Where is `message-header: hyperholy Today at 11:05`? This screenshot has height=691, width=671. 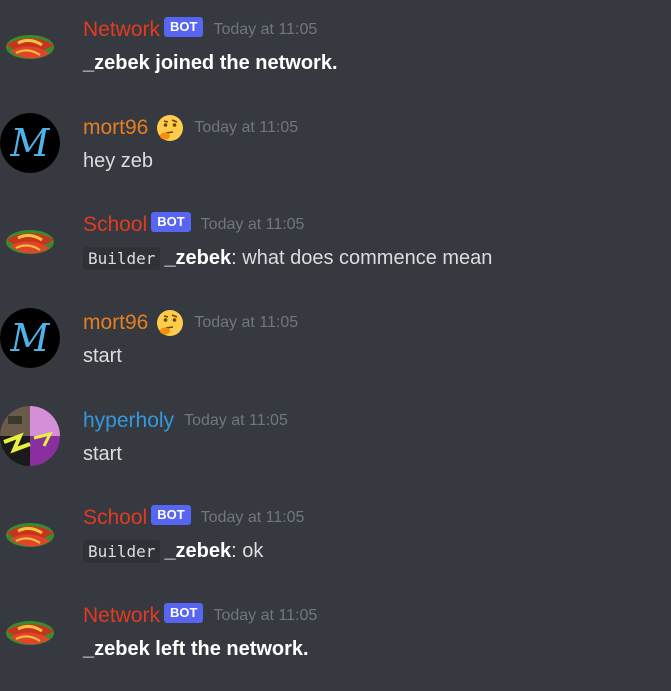
message-header: hyperholy Today at 11:05 is located at coordinates (185, 421).